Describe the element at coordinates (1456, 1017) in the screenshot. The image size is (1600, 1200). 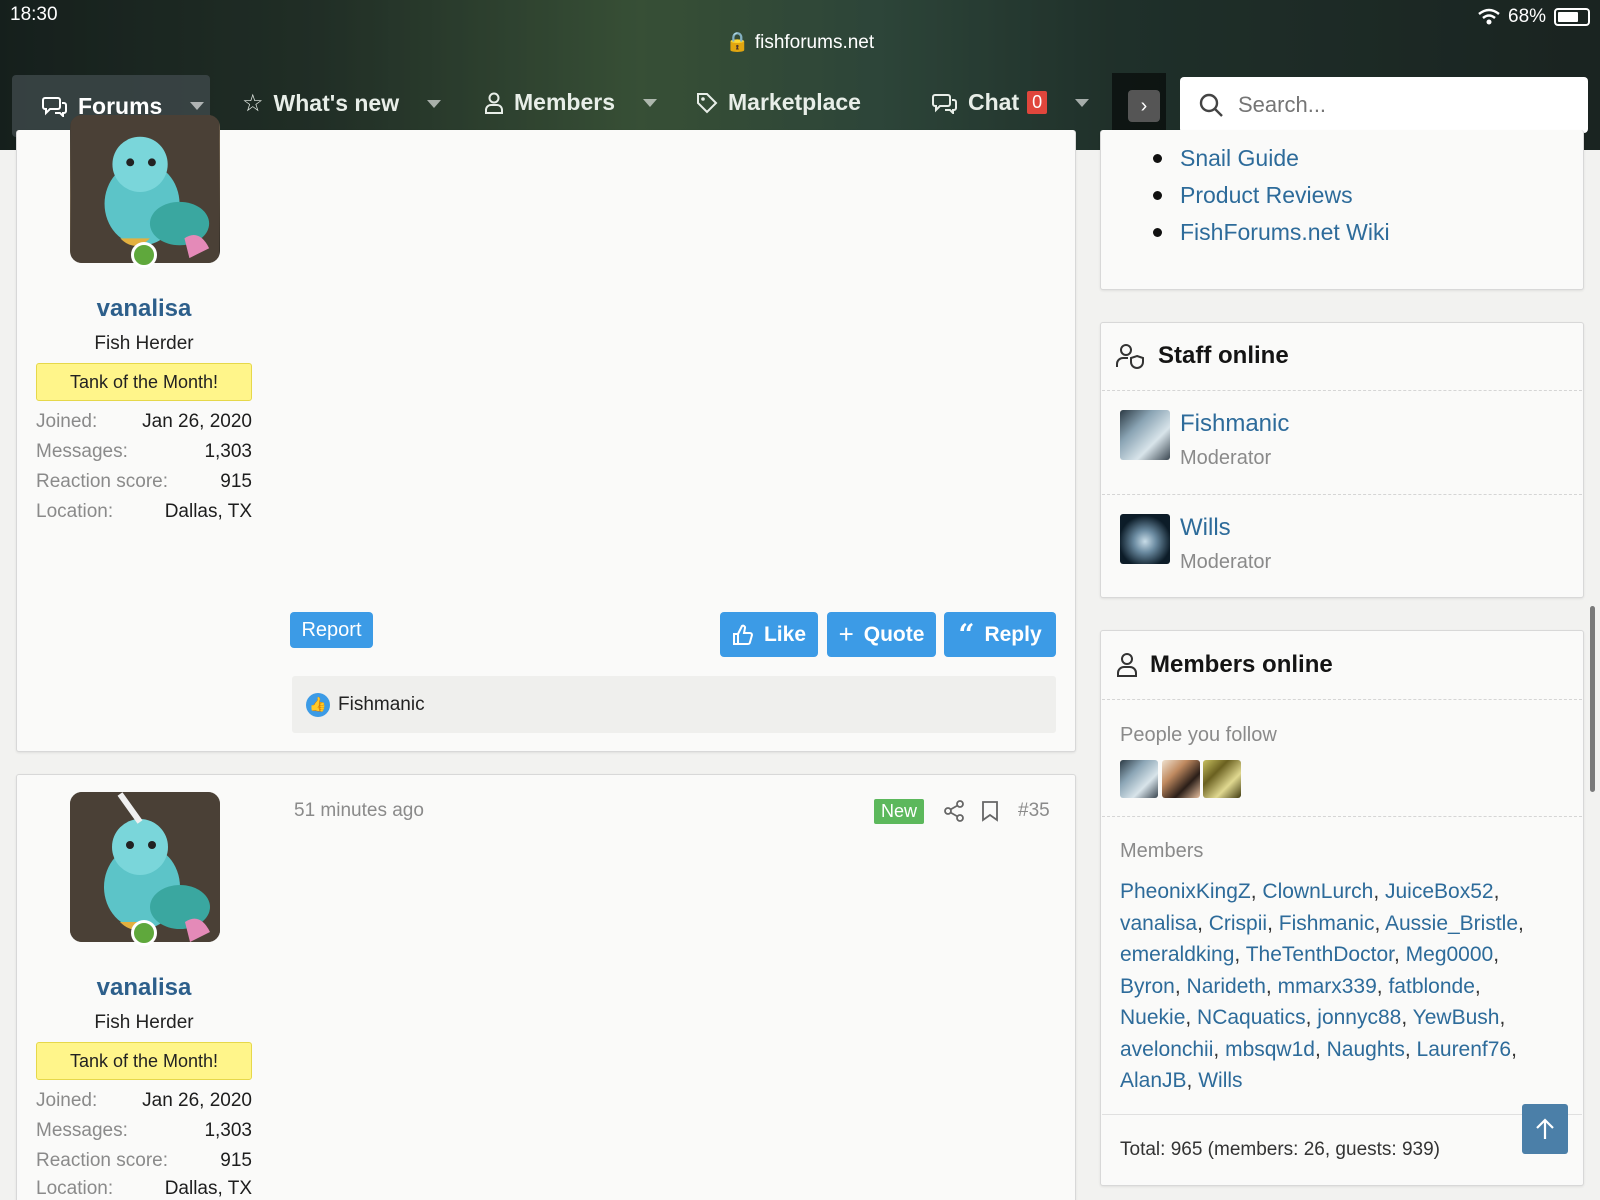
I see `online-member-link: YewBush` at that location.